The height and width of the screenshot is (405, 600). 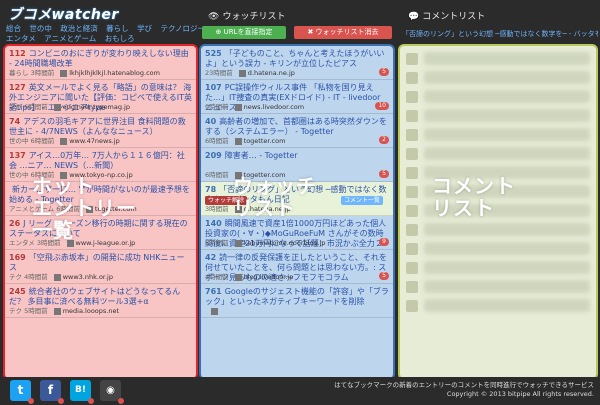 What do you see at coordinates (213, 155) in the screenshot?
I see `bookmark-count: 209` at bounding box center [213, 155].